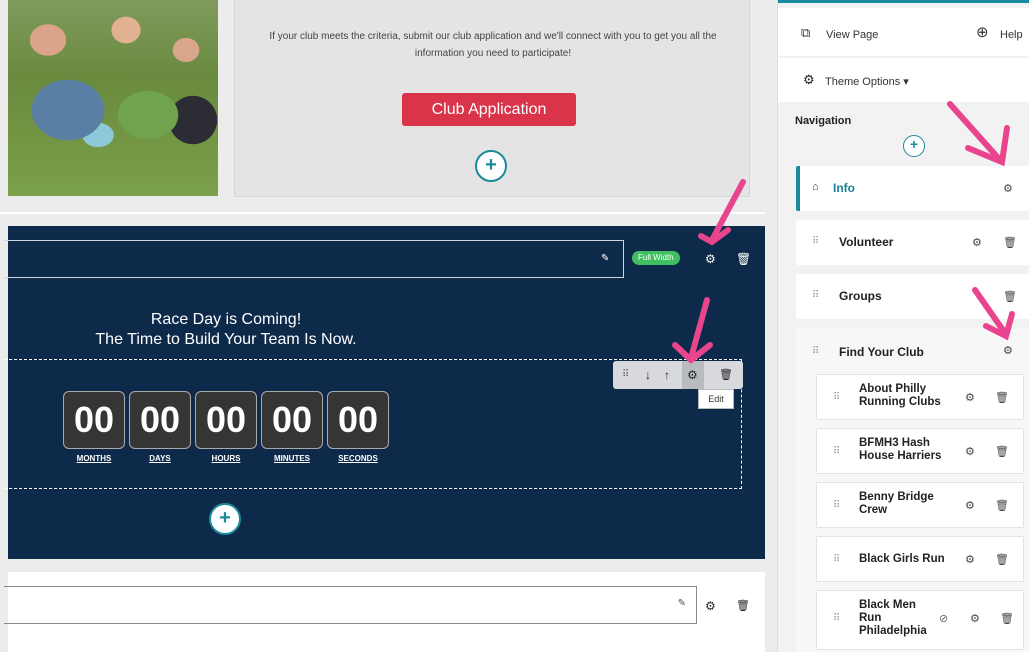 The height and width of the screenshot is (652, 1029). Describe the element at coordinates (982, 32) in the screenshot. I see `help-lifebuoy-icon: ⊕` at that location.